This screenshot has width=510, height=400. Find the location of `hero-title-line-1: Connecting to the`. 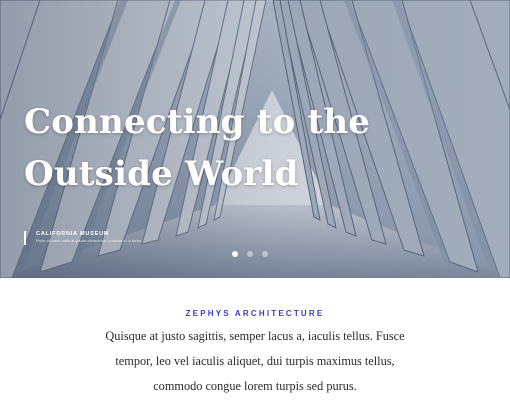

hero-title-line-1: Connecting to the is located at coordinates (197, 122).